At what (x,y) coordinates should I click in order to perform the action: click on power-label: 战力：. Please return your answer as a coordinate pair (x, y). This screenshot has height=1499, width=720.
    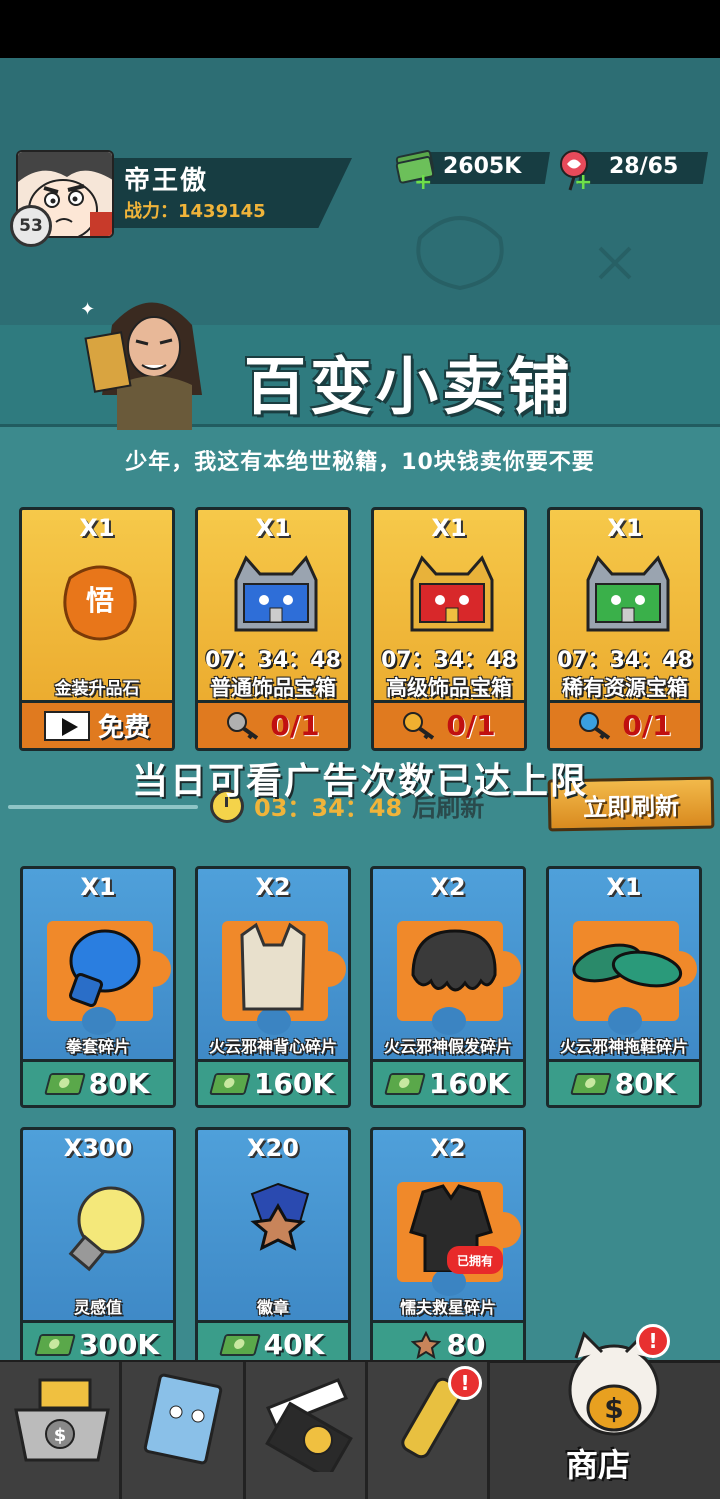
    Looking at the image, I should click on (151, 211).